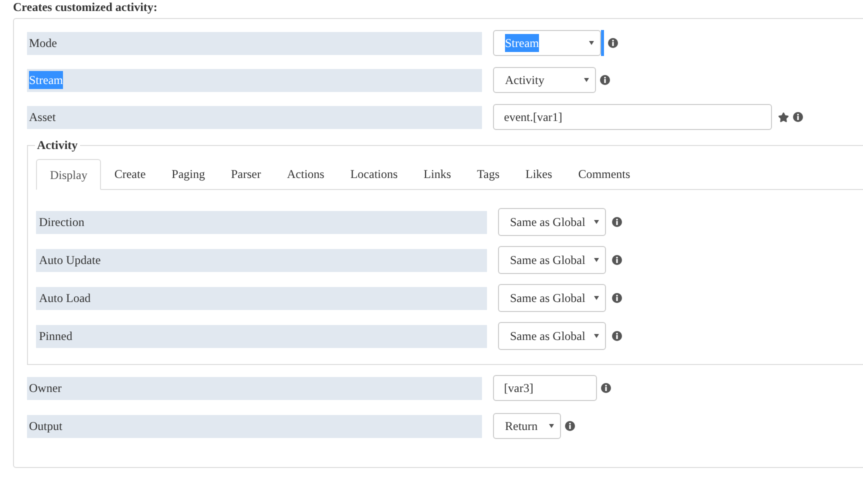  Describe the element at coordinates (488, 173) in the screenshot. I see `tab: Tags` at that location.